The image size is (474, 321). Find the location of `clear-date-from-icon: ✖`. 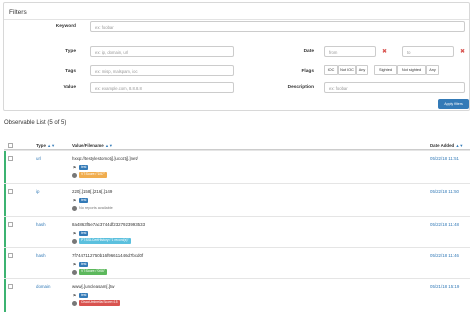

clear-date-from-icon: ✖ is located at coordinates (384, 52).